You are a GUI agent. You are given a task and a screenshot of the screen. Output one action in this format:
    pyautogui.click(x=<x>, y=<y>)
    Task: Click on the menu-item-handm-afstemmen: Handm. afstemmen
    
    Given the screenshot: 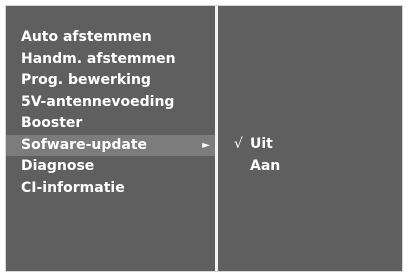 What is the action you would take?
    pyautogui.click(x=110, y=60)
    